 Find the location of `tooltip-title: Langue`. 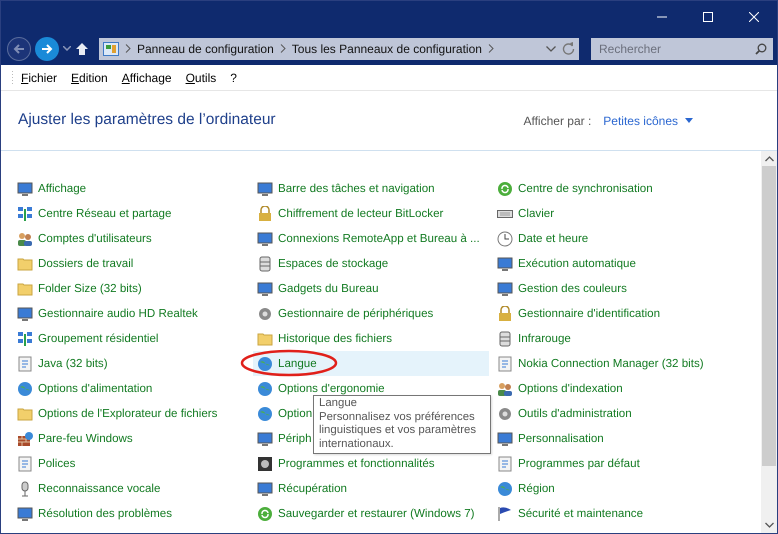

tooltip-title: Langue is located at coordinates (338, 403).